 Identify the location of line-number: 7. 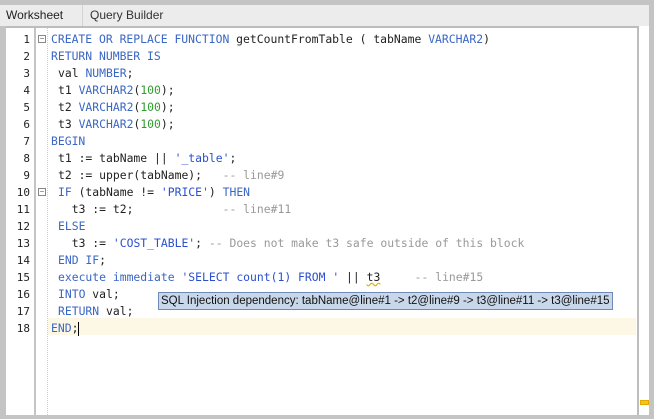
(26, 141).